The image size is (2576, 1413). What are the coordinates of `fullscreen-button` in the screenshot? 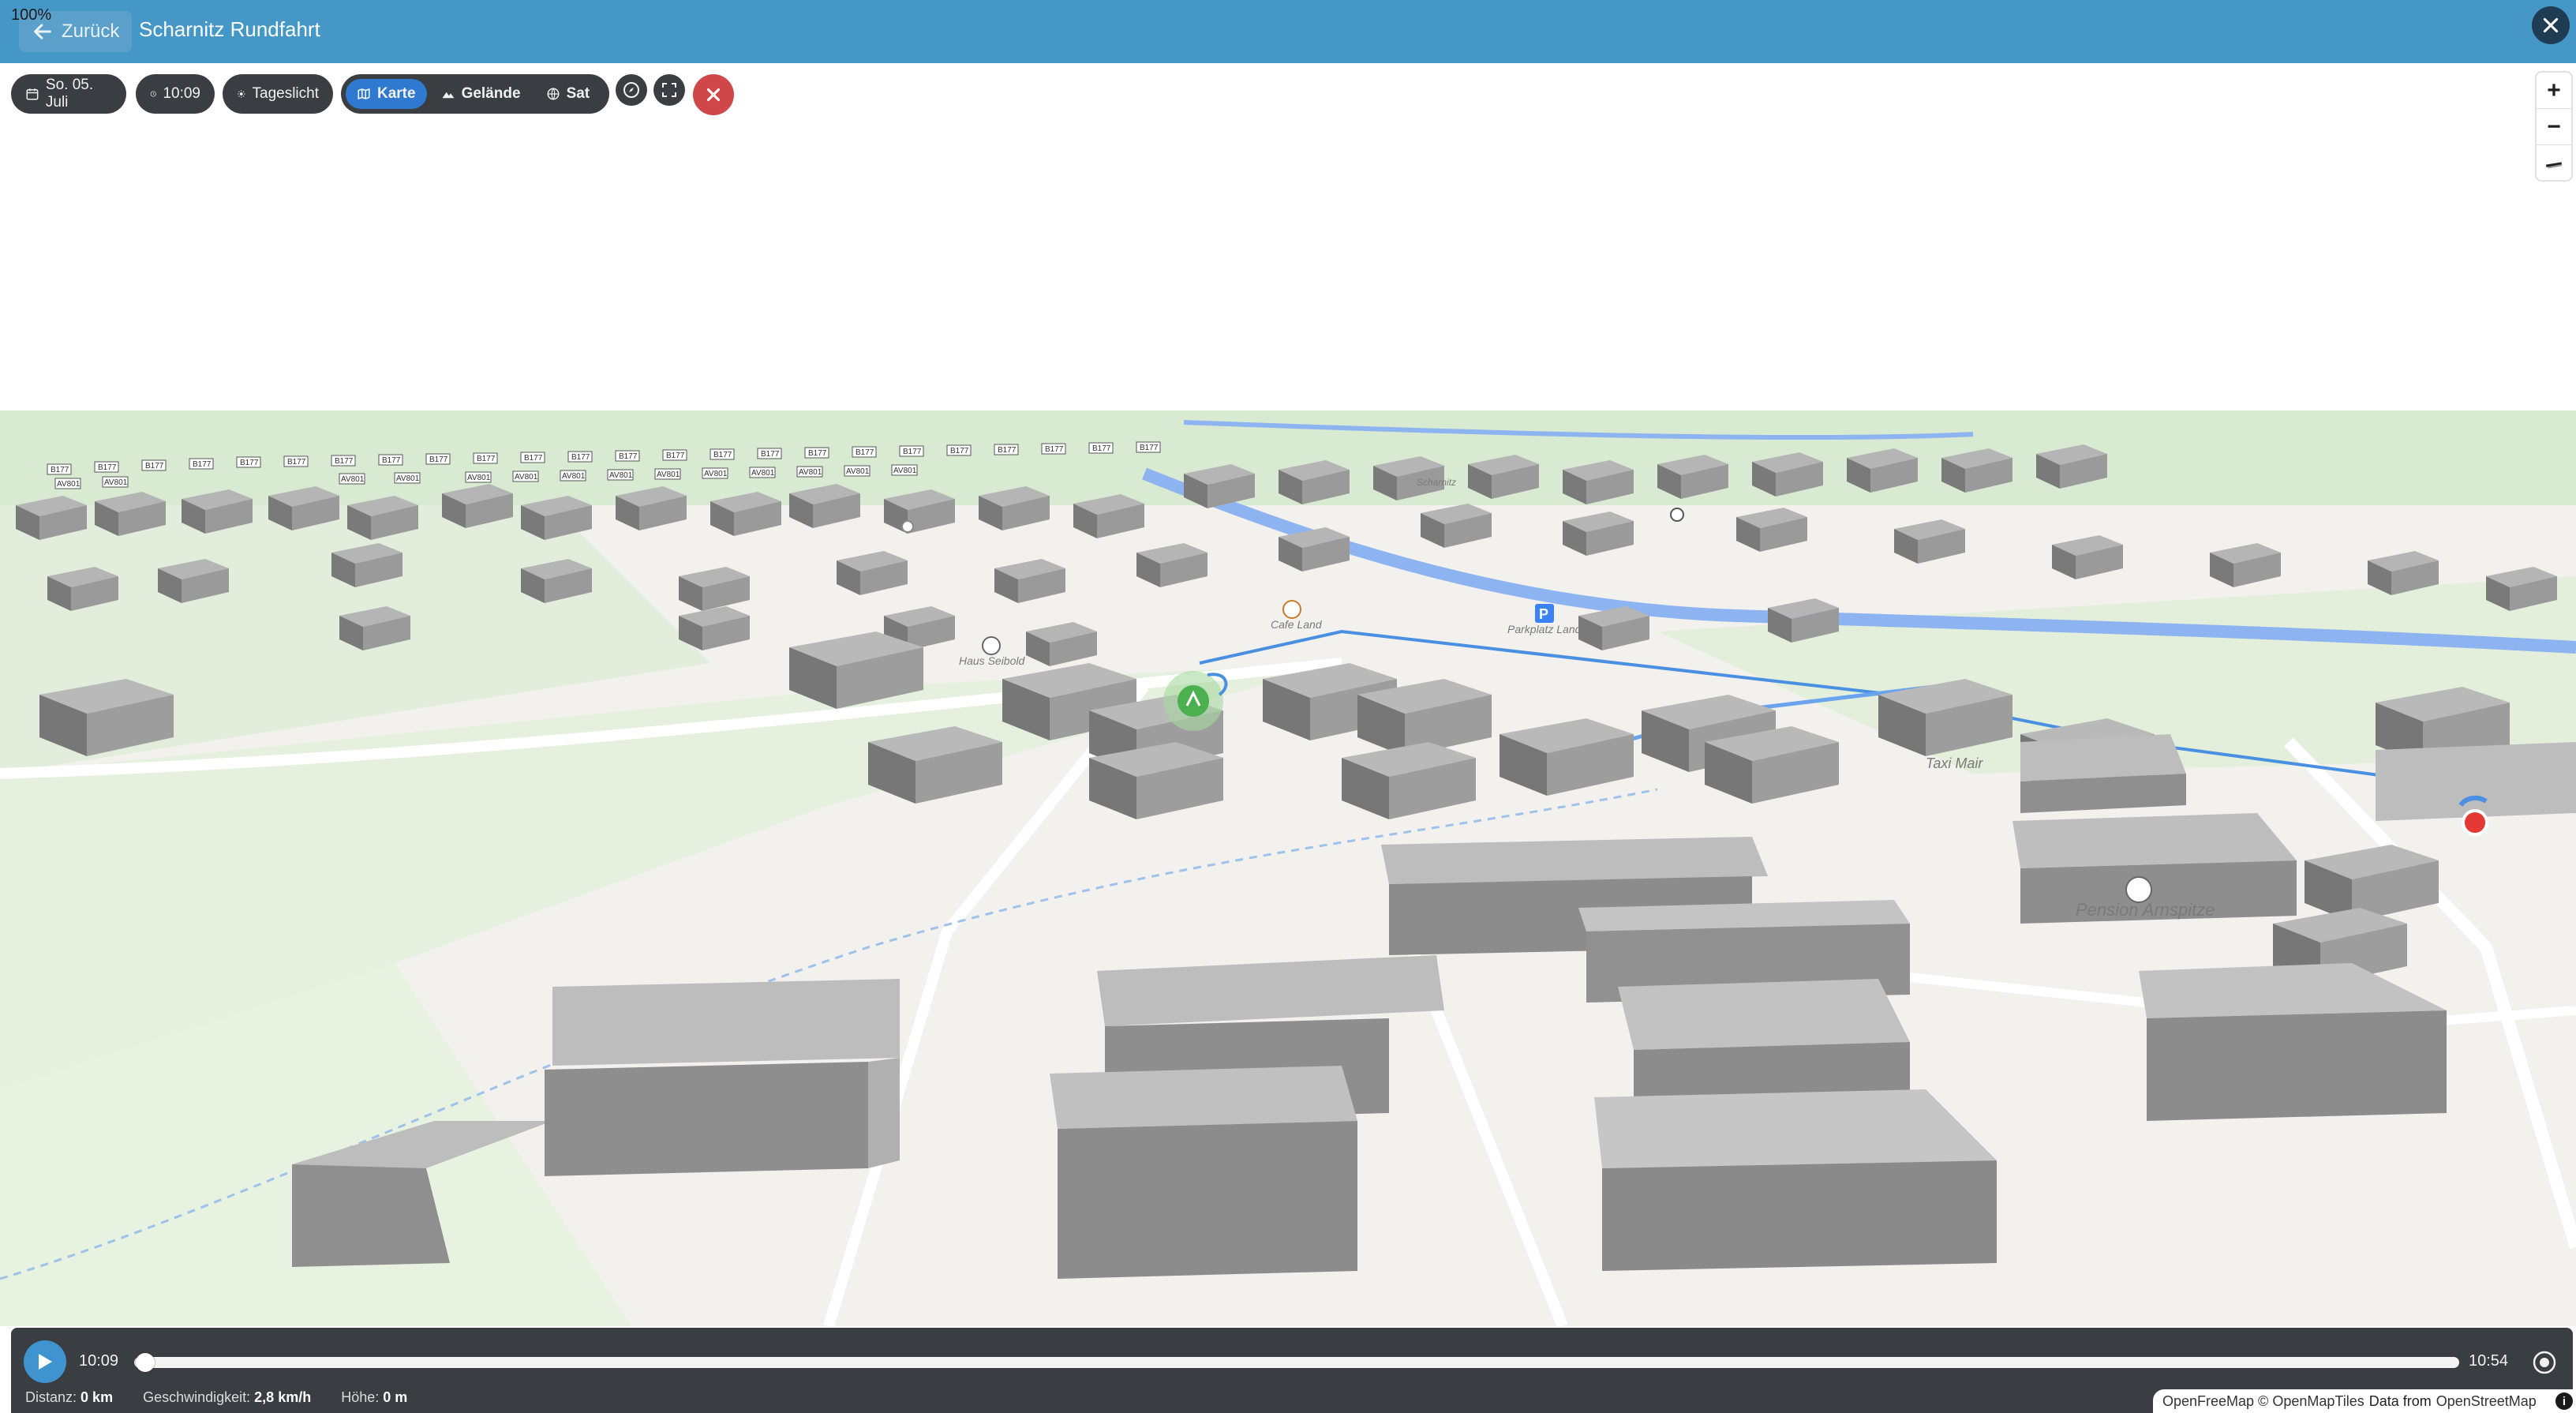 It's located at (669, 90).